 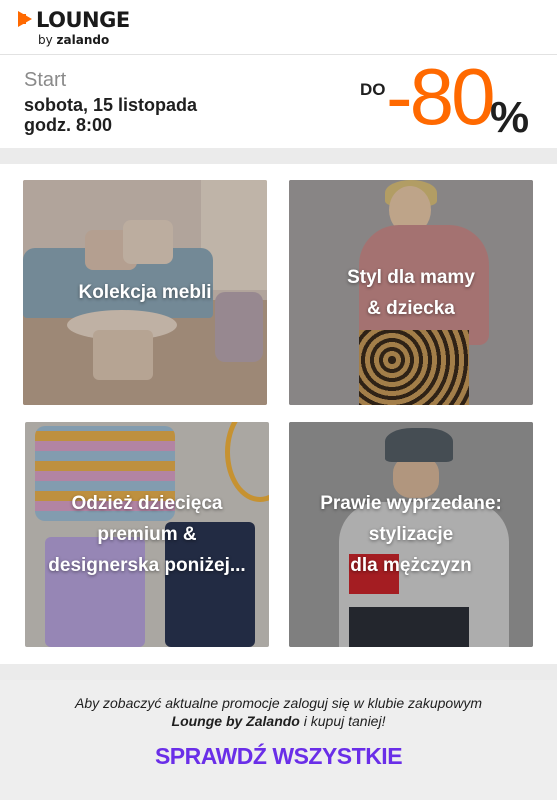 I want to click on lounge-logo-icon, so click(x=25, y=19).